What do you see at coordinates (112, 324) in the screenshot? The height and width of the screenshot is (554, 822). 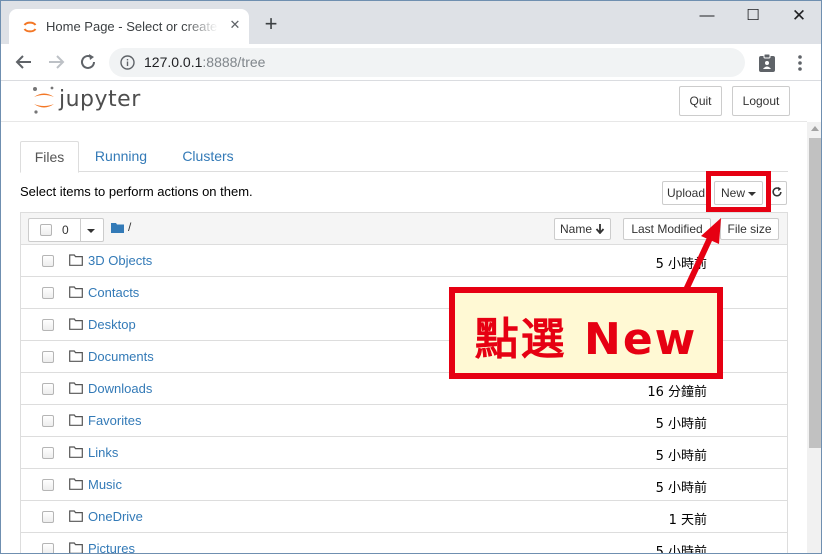 I see `file-name-link: Desktop` at bounding box center [112, 324].